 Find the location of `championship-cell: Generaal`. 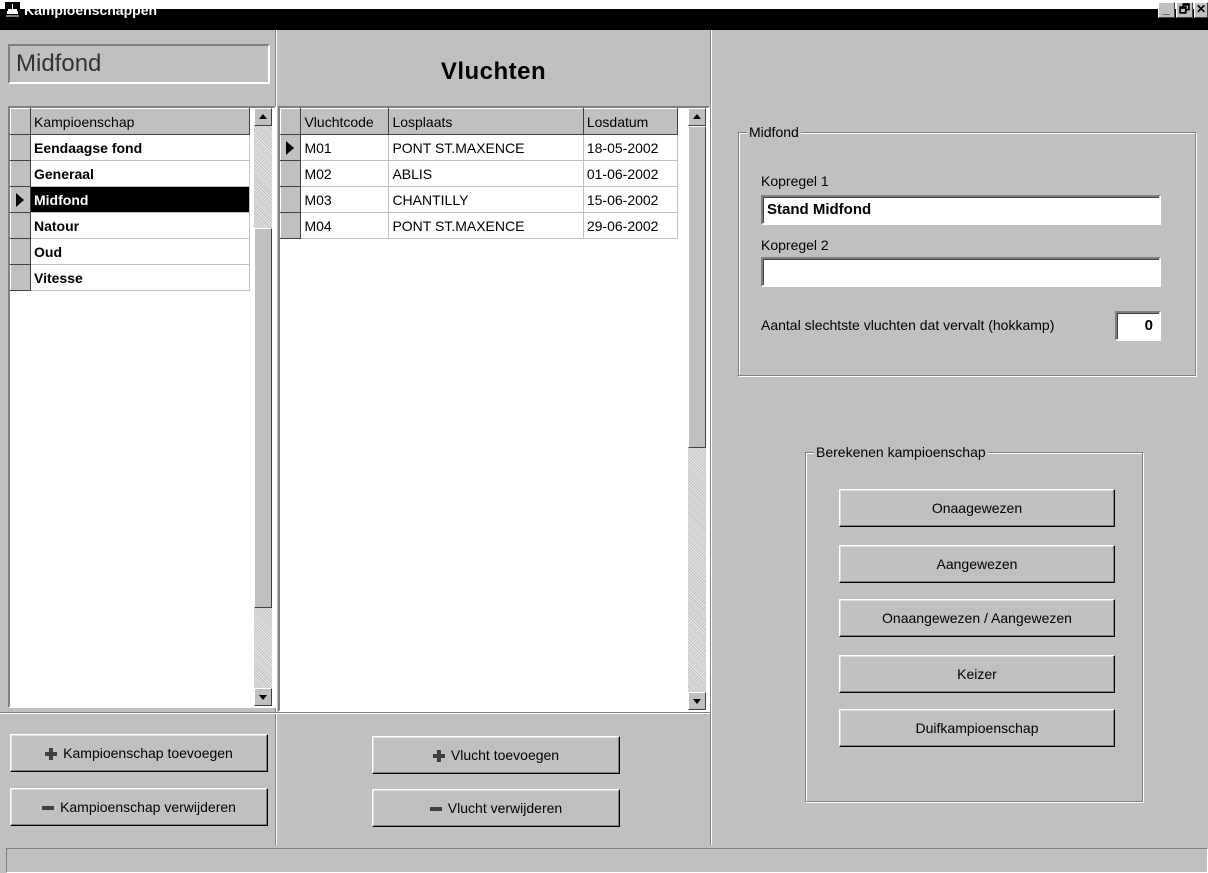

championship-cell: Generaal is located at coordinates (140, 173).